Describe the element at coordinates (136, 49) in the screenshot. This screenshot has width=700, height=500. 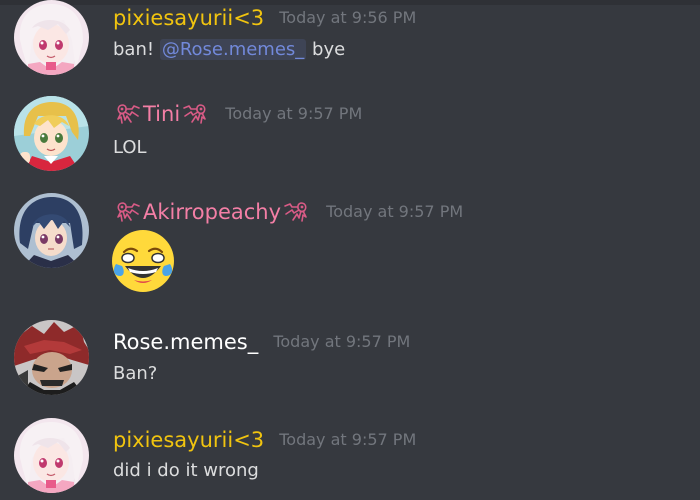
I see `message-text: ban!` at that location.